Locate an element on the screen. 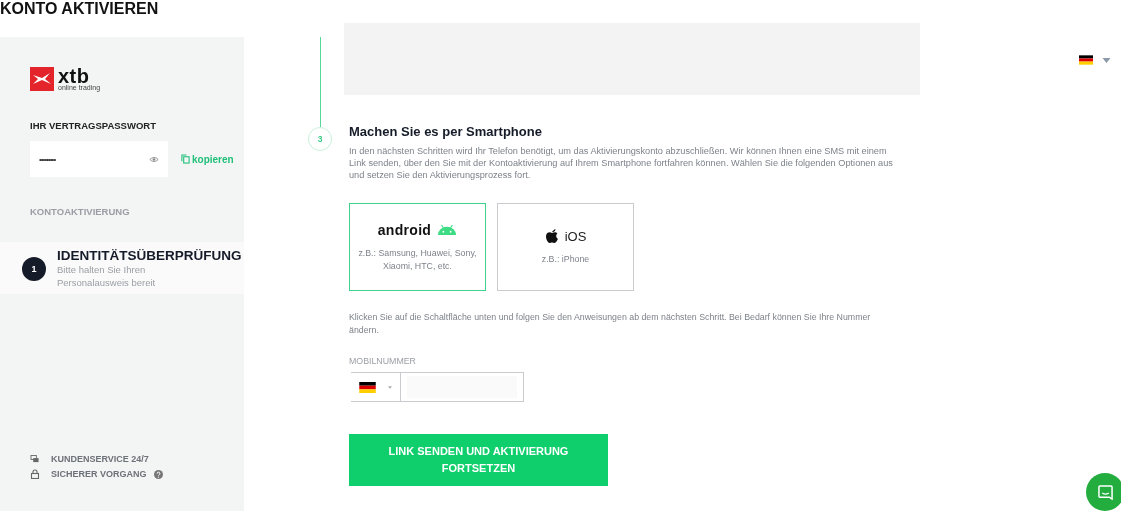 The width and height of the screenshot is (1121, 511). lock-icon is located at coordinates (35, 474).